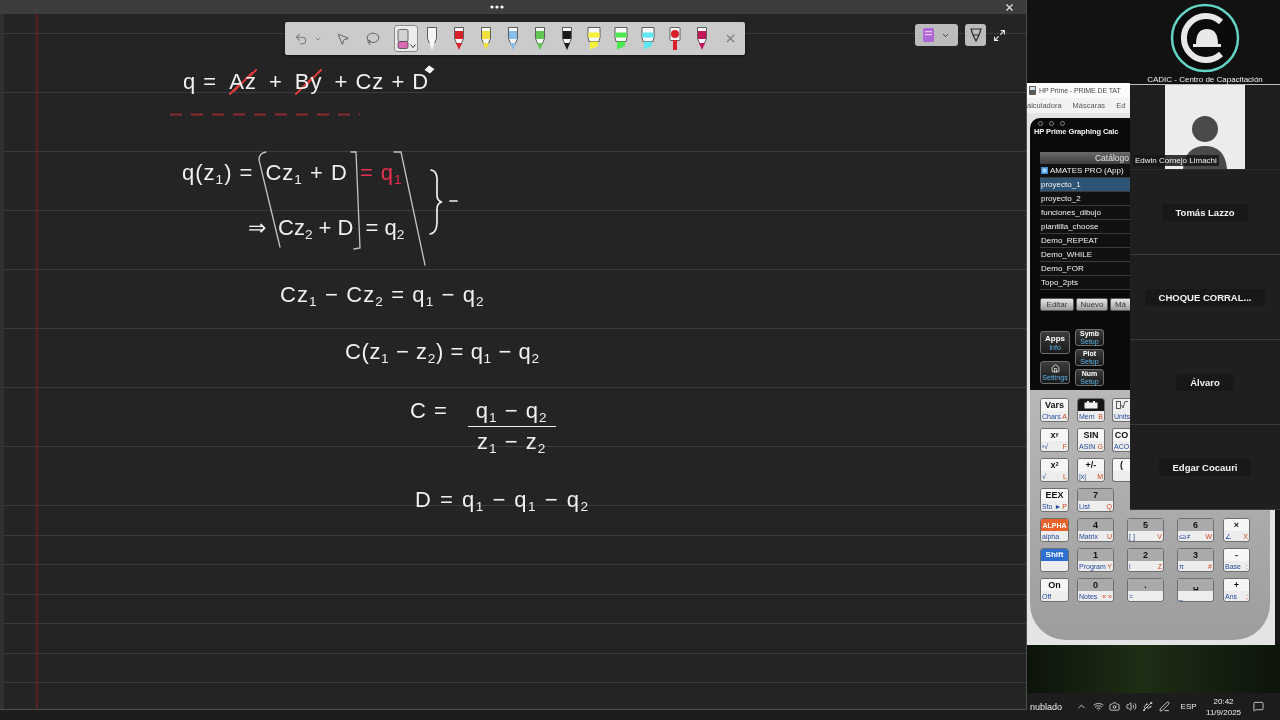 The width and height of the screenshot is (1280, 720). Describe the element at coordinates (343, 38) in the screenshot. I see `pointer-icon` at that location.